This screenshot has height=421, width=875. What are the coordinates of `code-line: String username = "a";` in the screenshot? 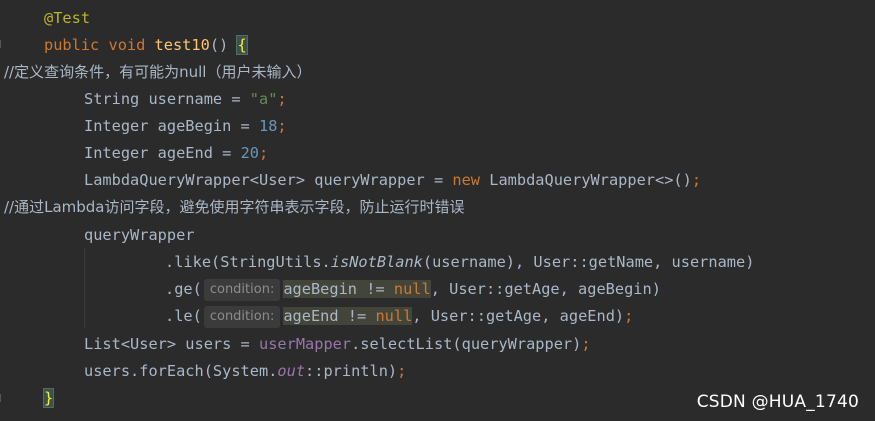 It's located at (185, 99).